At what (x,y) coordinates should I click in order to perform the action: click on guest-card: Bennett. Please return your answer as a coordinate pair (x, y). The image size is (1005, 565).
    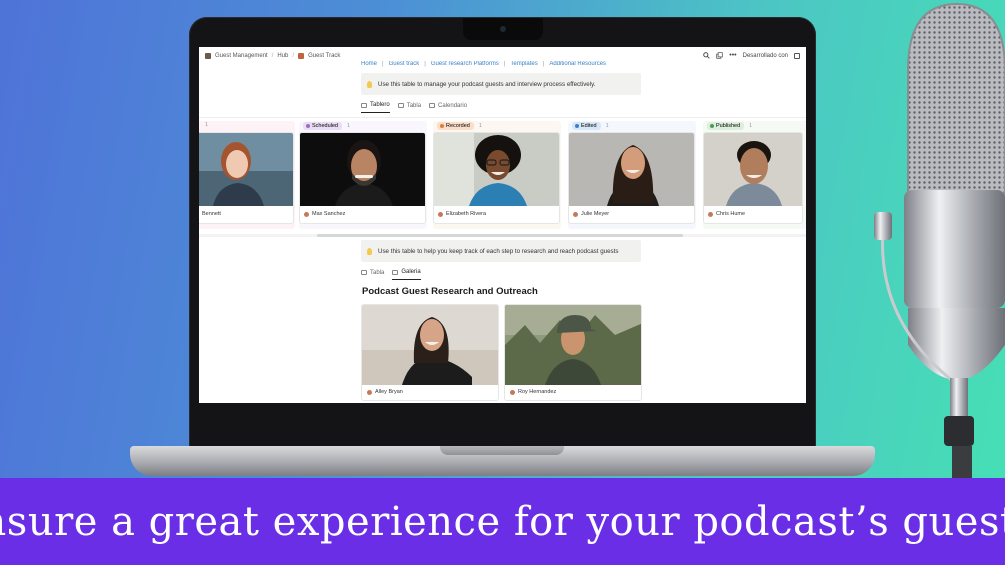
    Looking at the image, I should click on (246, 178).